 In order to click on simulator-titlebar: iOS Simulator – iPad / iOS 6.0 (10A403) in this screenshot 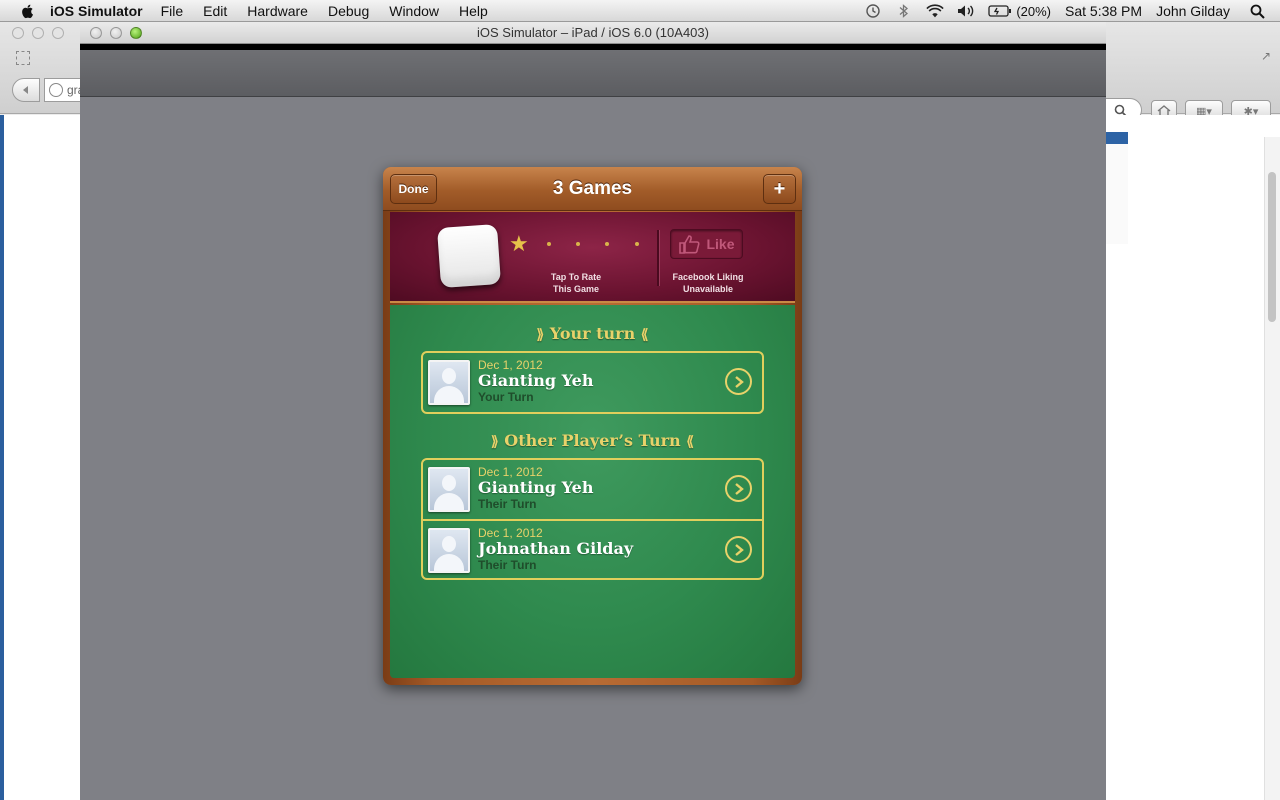, I will do `click(593, 33)`.